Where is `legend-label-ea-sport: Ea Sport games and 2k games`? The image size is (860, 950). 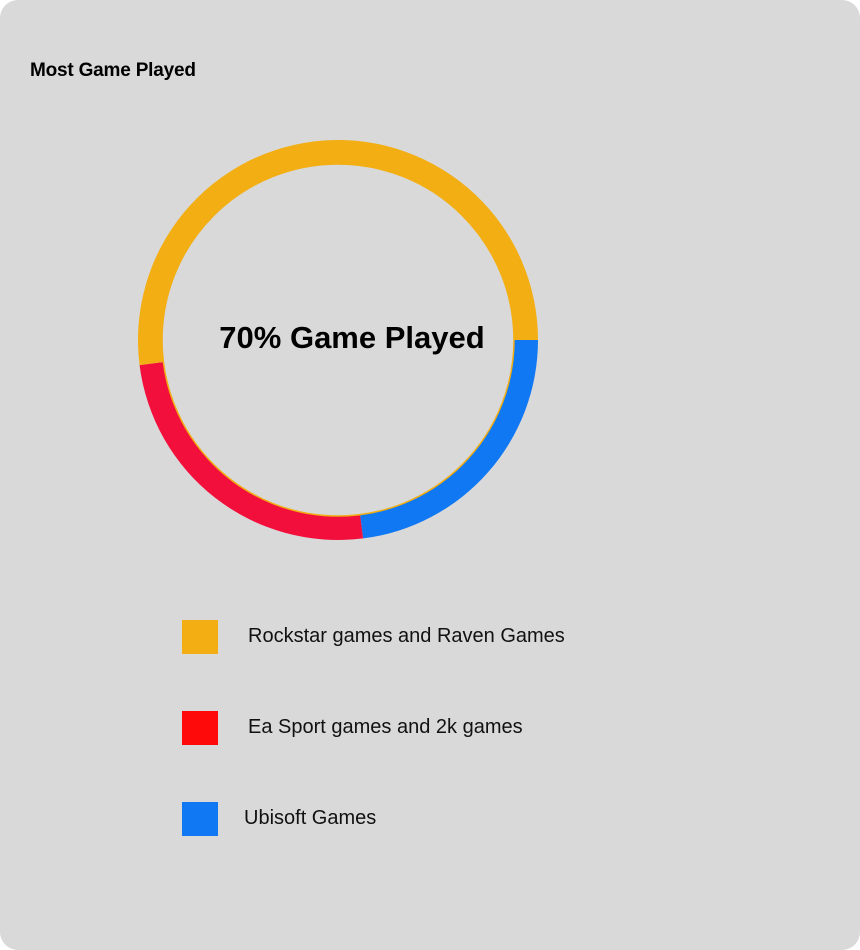 legend-label-ea-sport: Ea Sport games and 2k games is located at coordinates (385, 727).